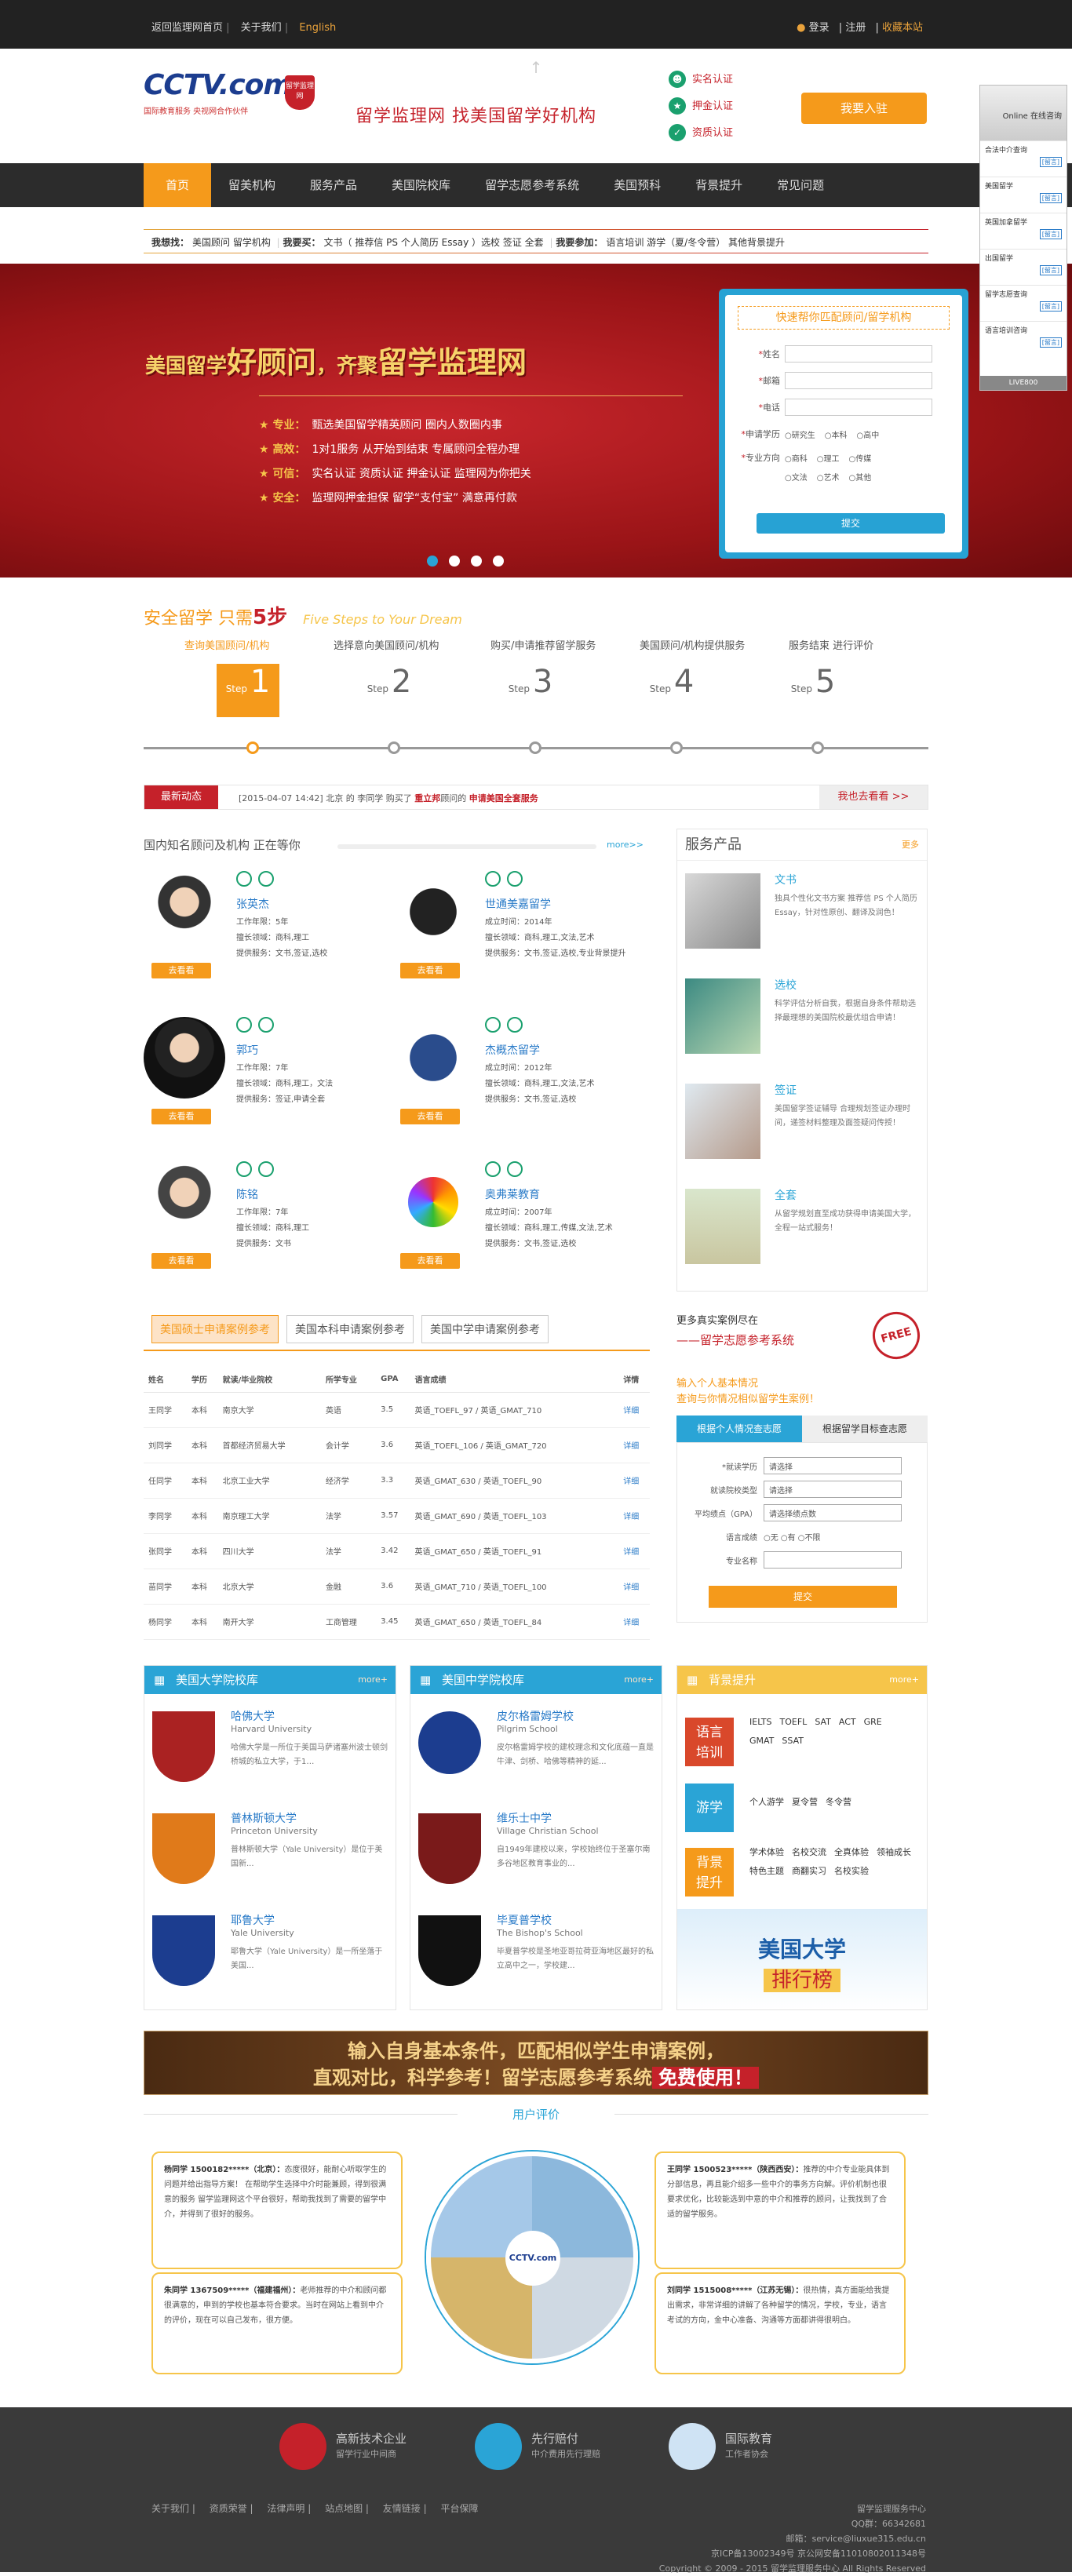 This screenshot has height=2576, width=1072. I want to click on tag-link: SSAT, so click(793, 1741).